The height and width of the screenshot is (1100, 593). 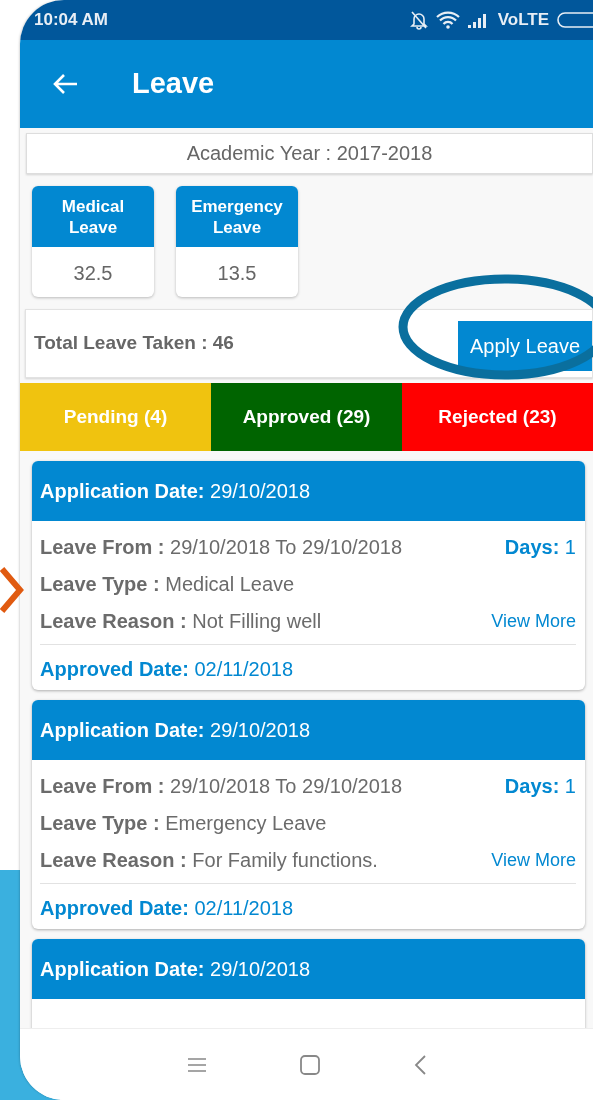 I want to click on back-icon, so click(x=419, y=1064).